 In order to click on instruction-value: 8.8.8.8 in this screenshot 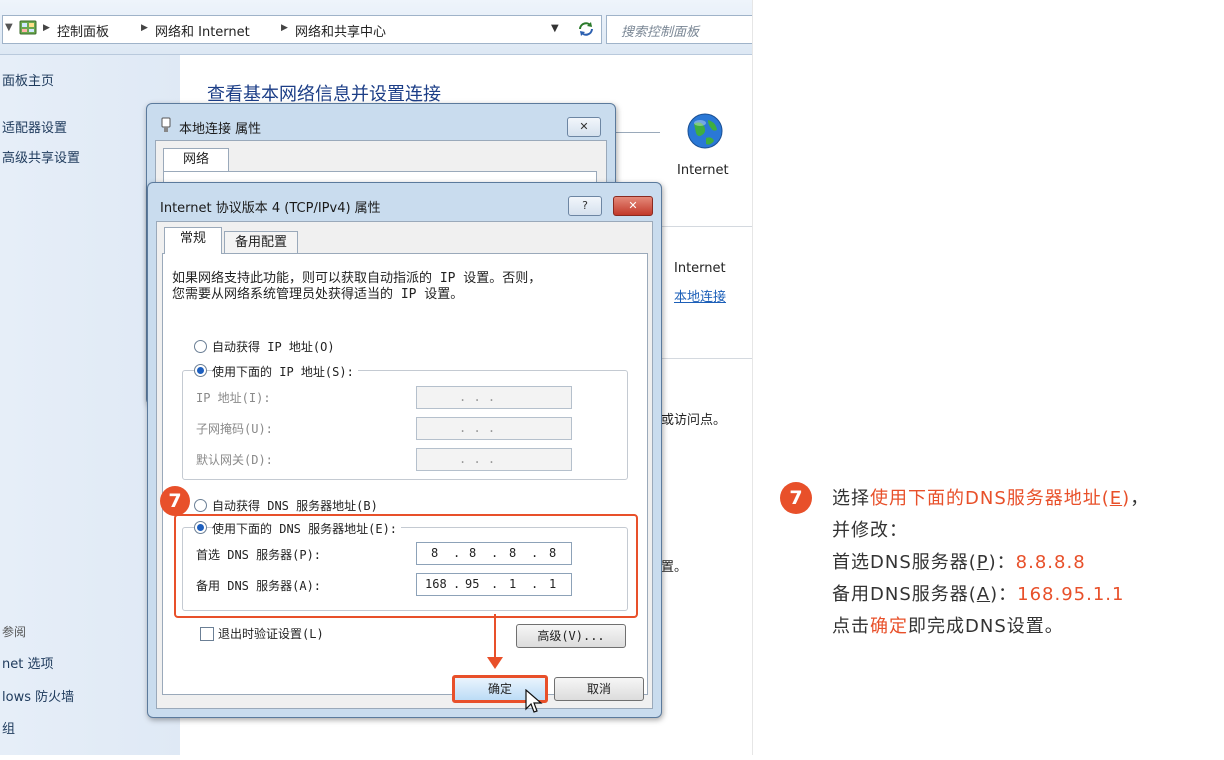, I will do `click(1050, 562)`.